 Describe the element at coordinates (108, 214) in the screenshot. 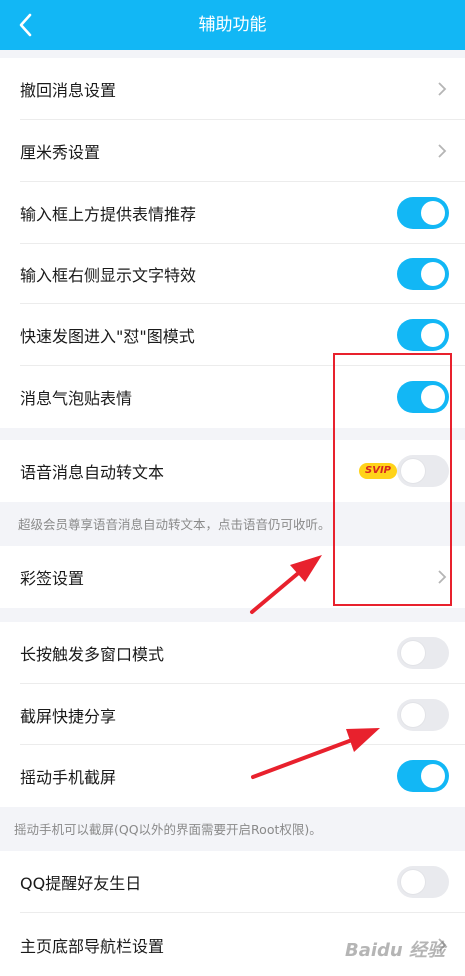

I see `row-label: 输入框上方提供表情推荐` at that location.